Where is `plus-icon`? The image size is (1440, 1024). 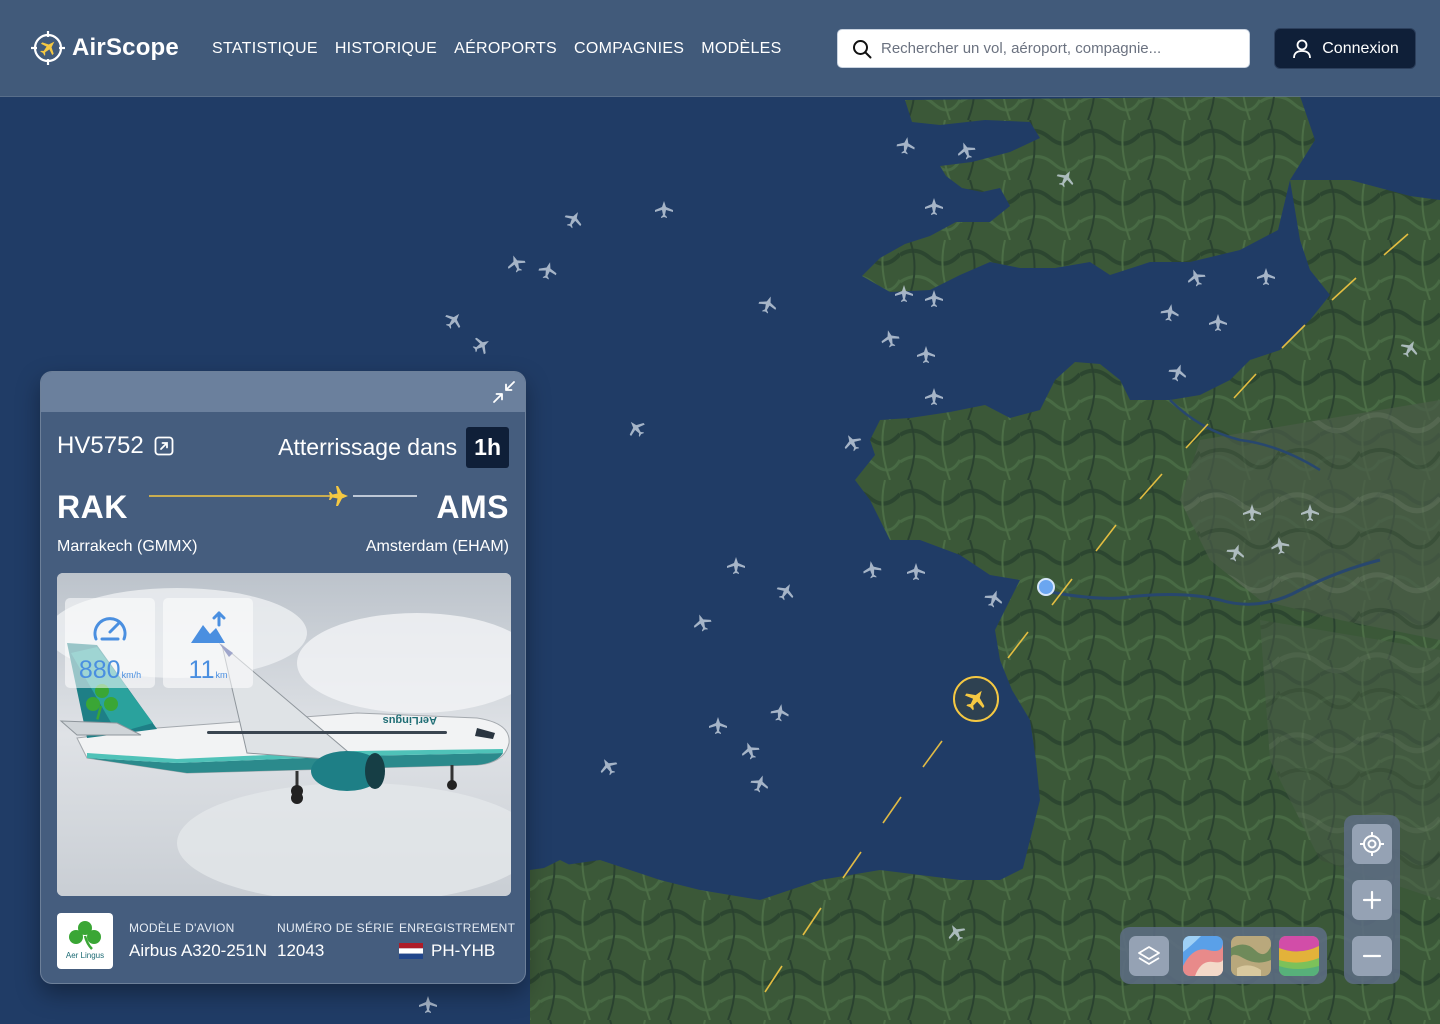
plus-icon is located at coordinates (1372, 900).